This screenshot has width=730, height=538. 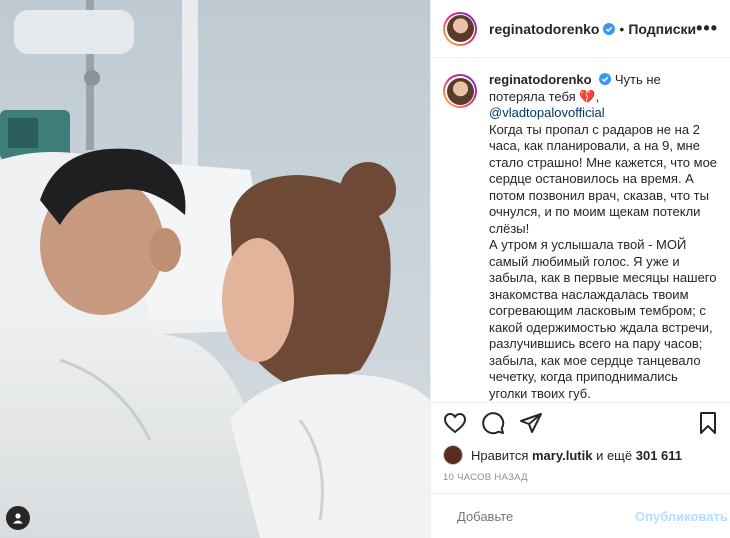 What do you see at coordinates (580, 422) in the screenshot?
I see `action-bar` at bounding box center [580, 422].